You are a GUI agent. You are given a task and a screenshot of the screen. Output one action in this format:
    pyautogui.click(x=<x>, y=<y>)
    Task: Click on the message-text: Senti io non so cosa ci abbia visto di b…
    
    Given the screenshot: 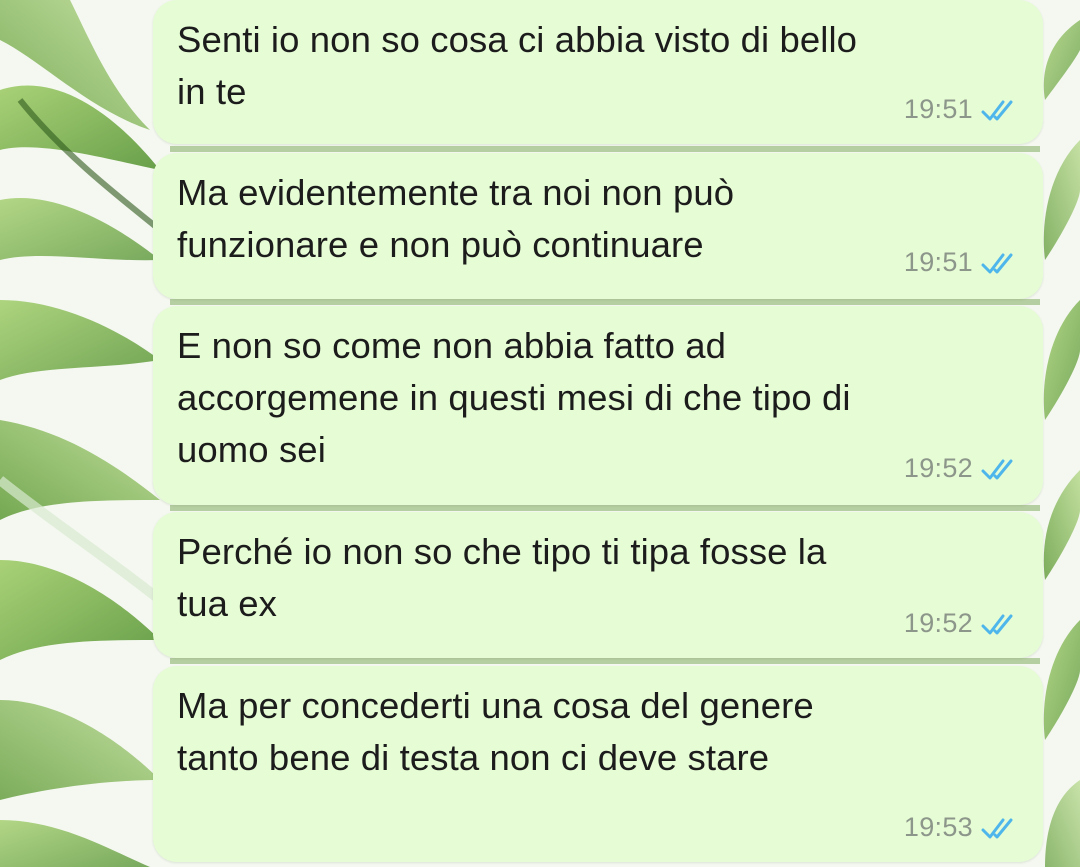 What is the action you would take?
    pyautogui.click(x=590, y=66)
    